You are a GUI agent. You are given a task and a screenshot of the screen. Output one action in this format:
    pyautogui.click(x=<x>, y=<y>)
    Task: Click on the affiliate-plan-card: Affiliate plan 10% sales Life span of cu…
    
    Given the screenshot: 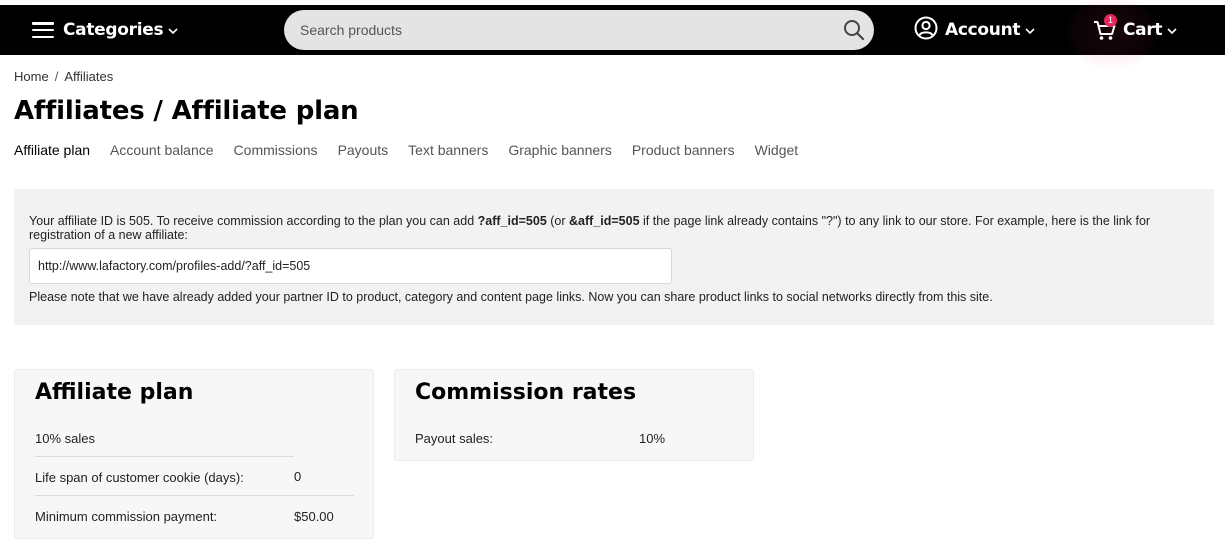 What is the action you would take?
    pyautogui.click(x=194, y=454)
    